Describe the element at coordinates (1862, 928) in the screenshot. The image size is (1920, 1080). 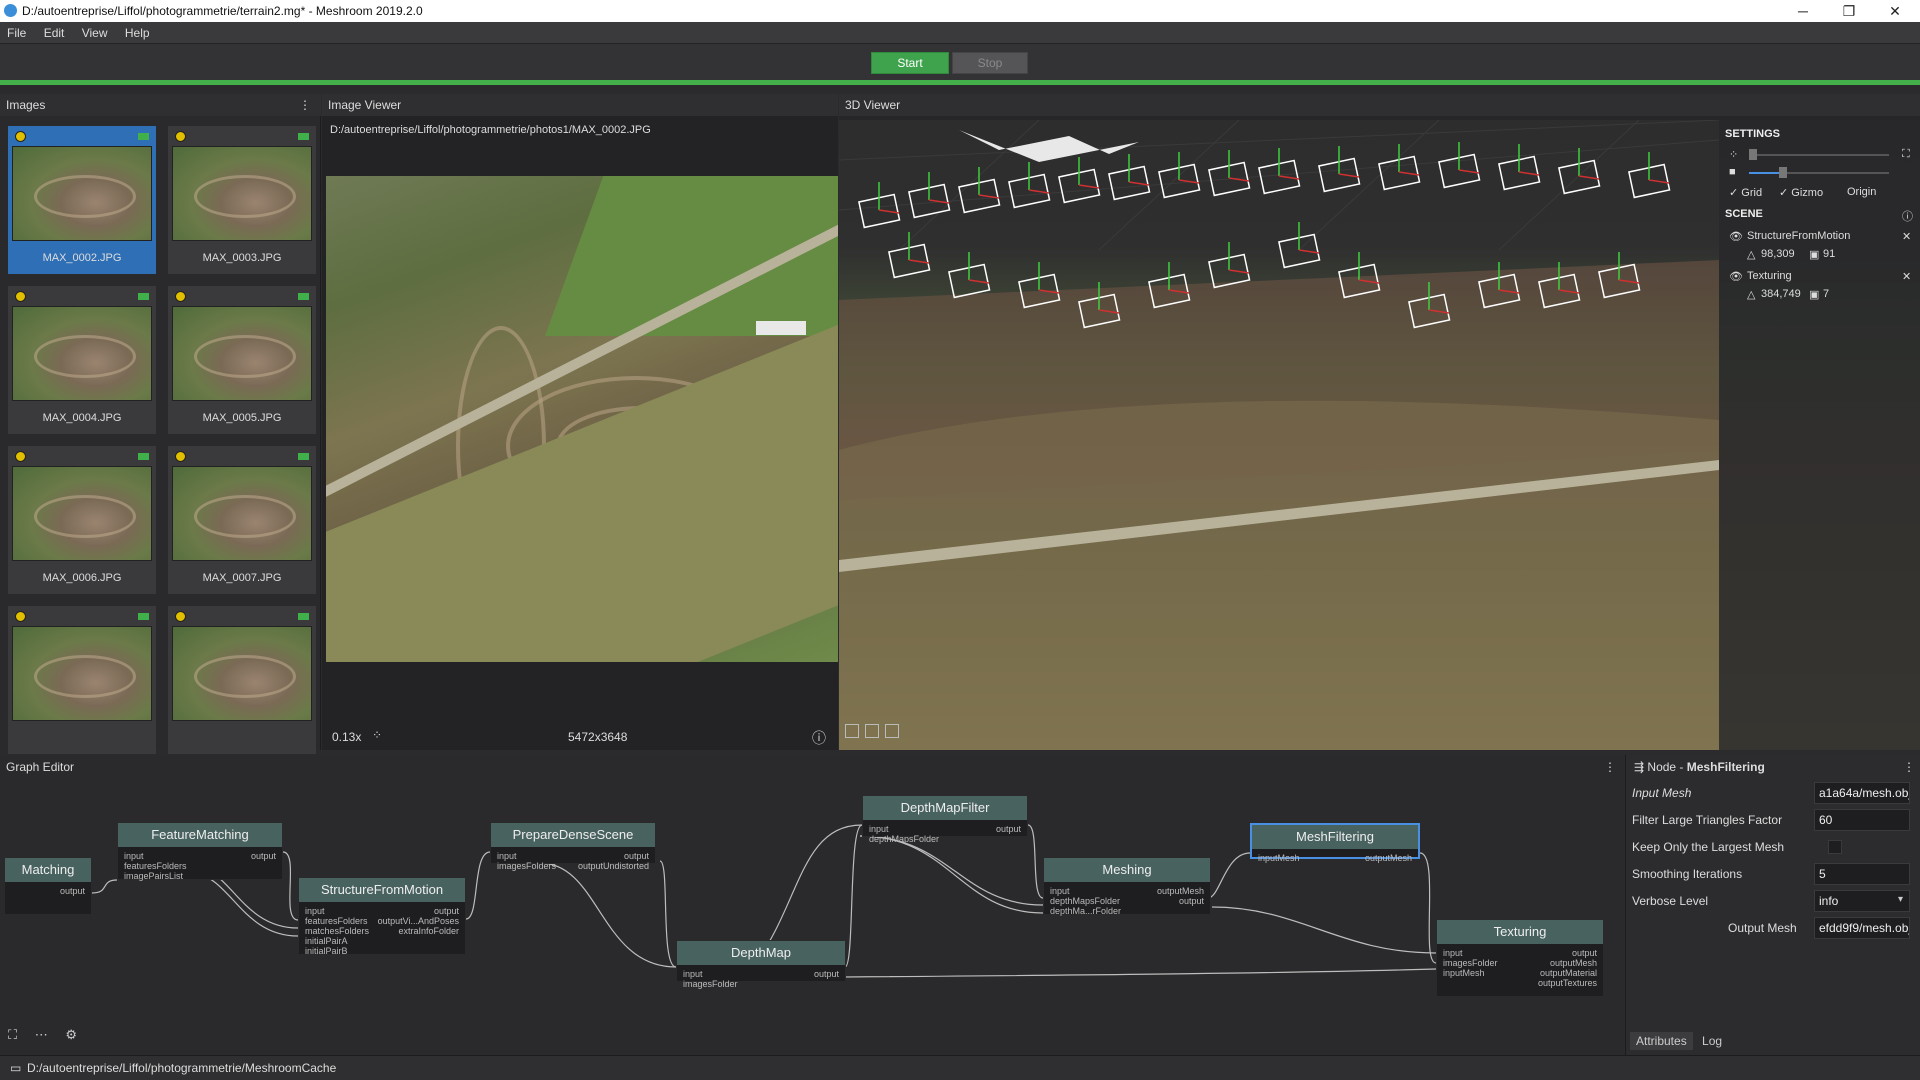
I see `attribute-value: efdd9f9/mesh.obj` at that location.